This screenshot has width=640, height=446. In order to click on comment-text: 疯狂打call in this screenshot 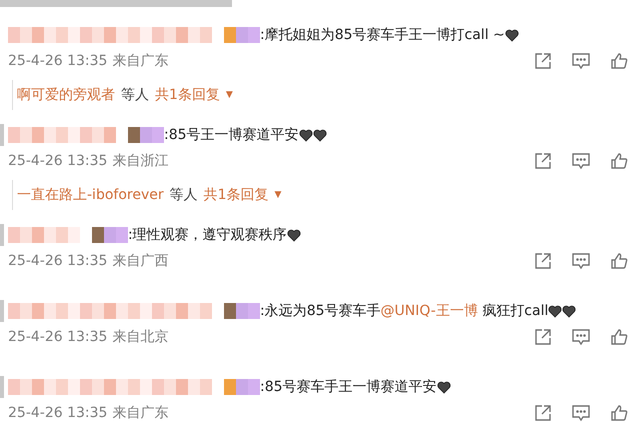, I will do `click(514, 311)`.